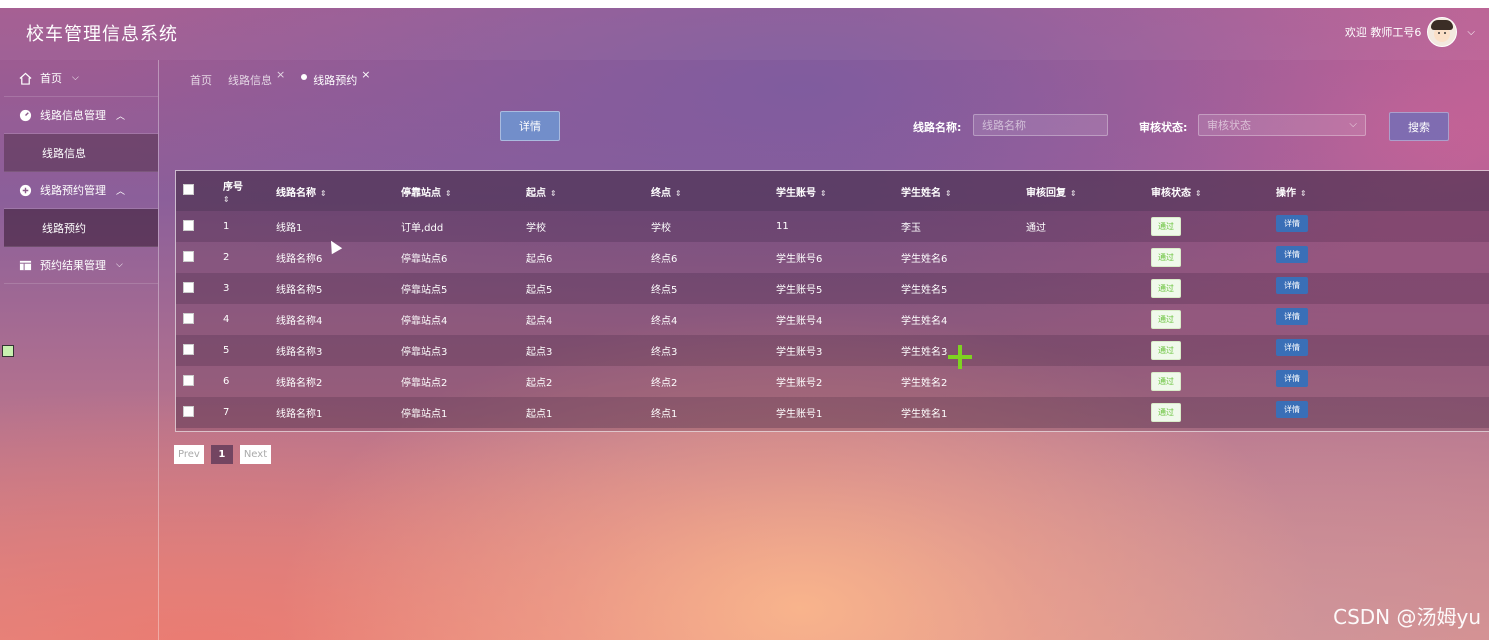 The image size is (1489, 640). Describe the element at coordinates (924, 259) in the screenshot. I see `cell-student-name: 学生姓名6` at that location.